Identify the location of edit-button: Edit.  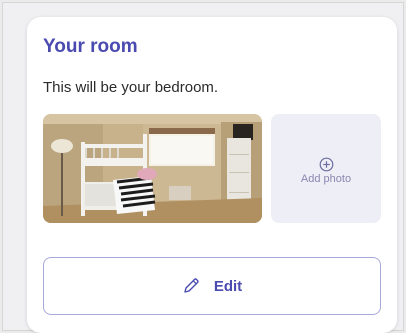
(212, 286).